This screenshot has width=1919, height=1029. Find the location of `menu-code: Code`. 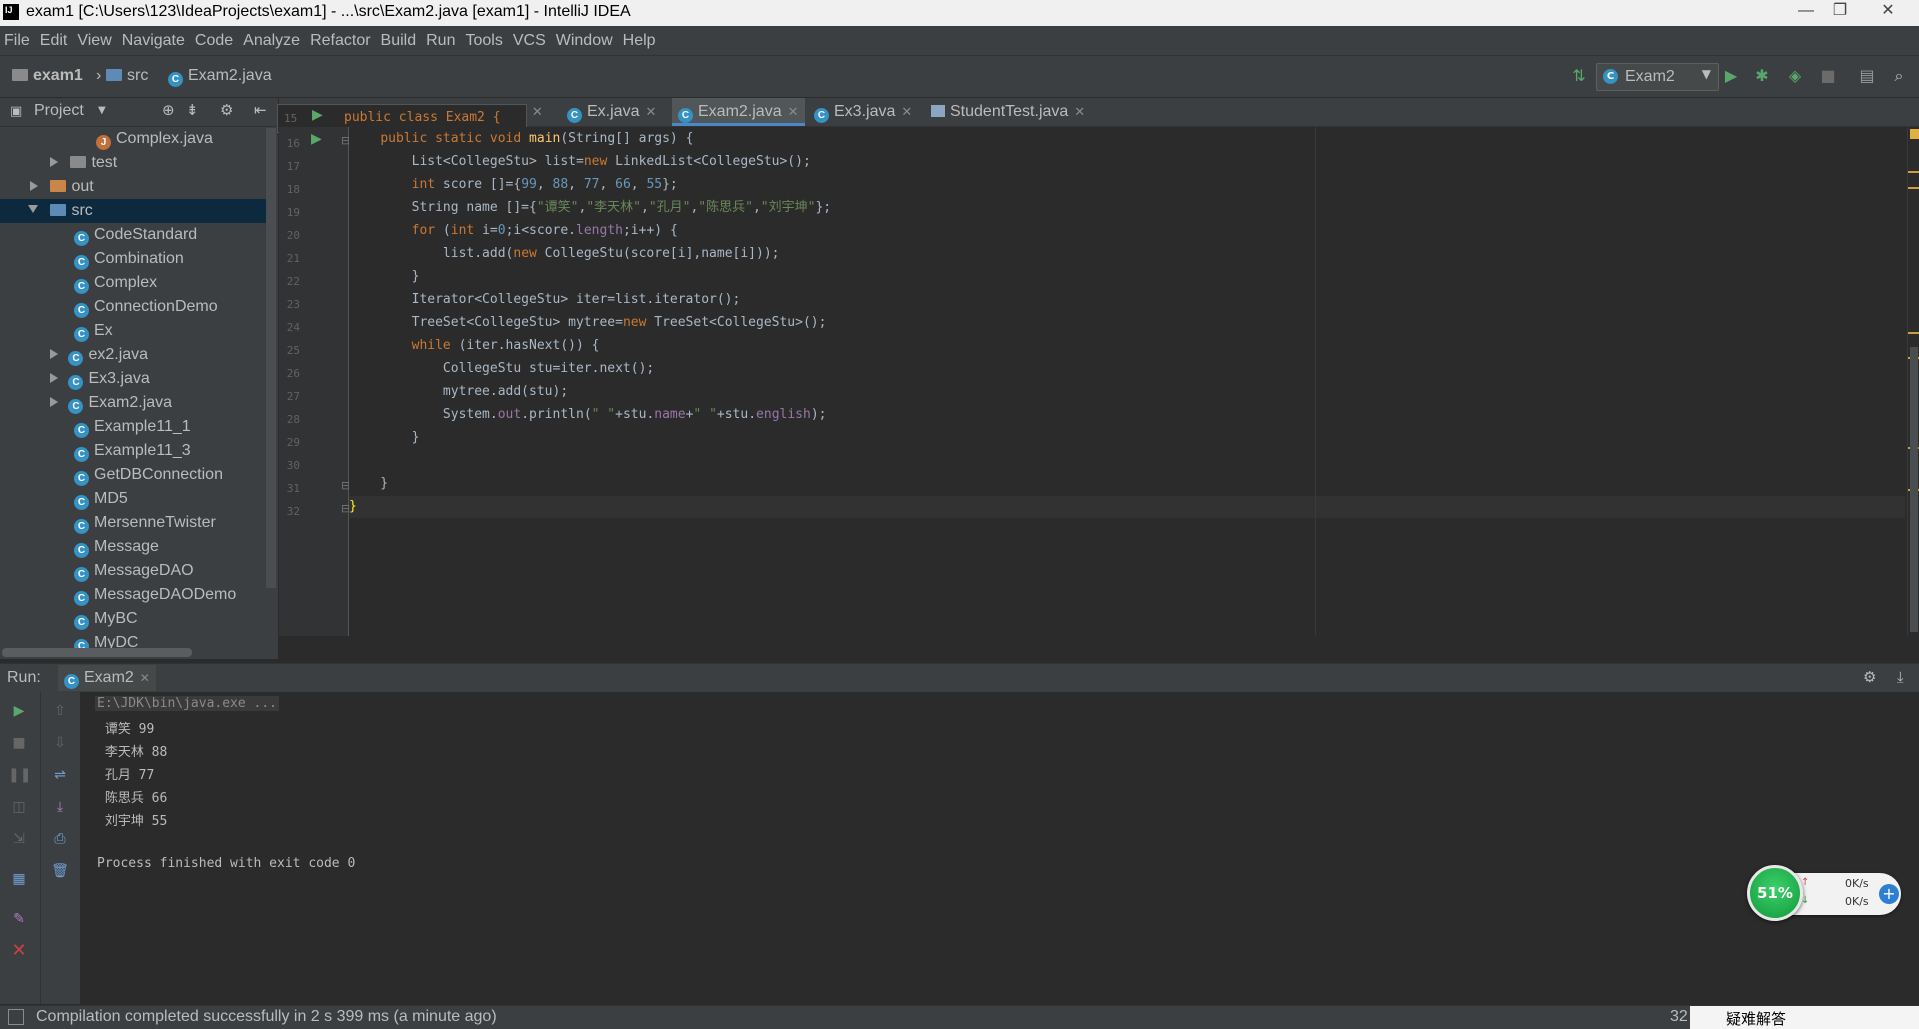

menu-code: Code is located at coordinates (214, 40).